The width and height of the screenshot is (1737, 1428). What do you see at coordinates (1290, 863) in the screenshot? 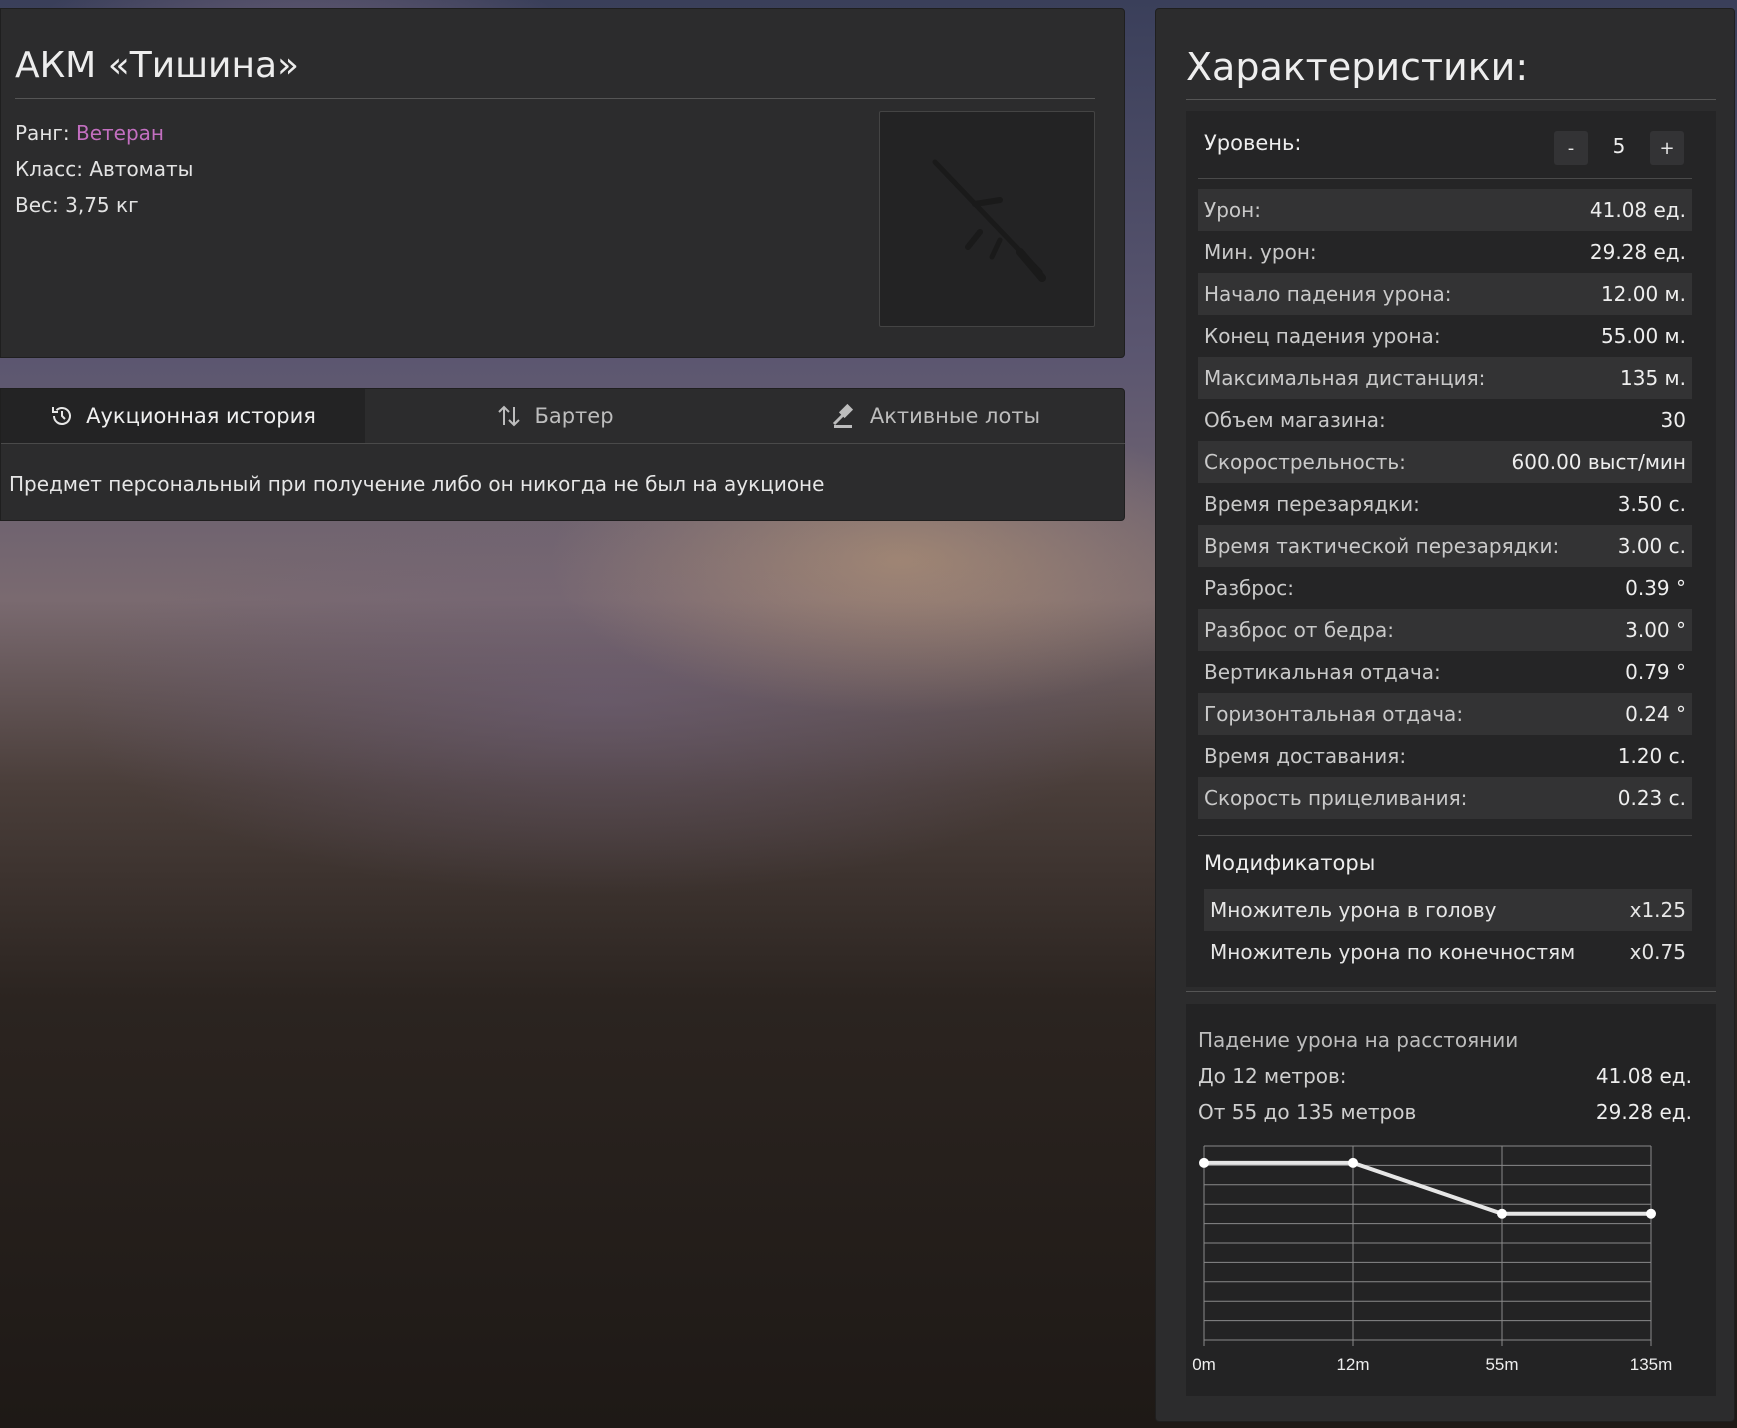
I see `modifiers-title: Модификаторы` at bounding box center [1290, 863].